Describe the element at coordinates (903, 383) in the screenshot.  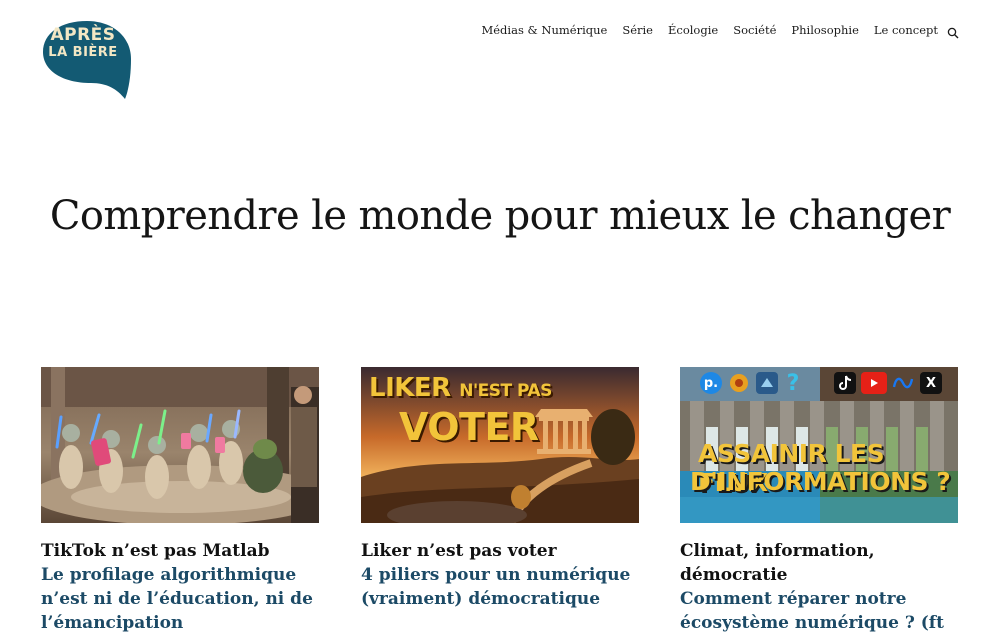
I see `meta-icon` at that location.